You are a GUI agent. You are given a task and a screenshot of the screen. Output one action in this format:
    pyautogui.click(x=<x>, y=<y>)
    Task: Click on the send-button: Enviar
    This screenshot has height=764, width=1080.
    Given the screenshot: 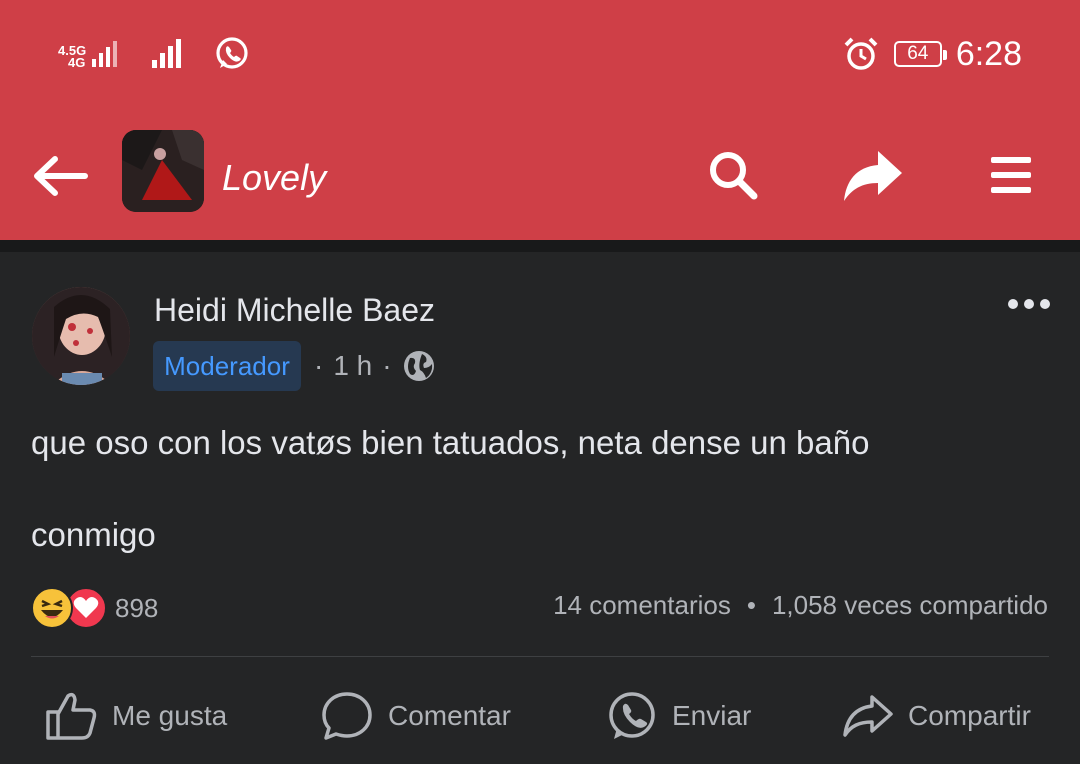 What is the action you would take?
    pyautogui.click(x=677, y=716)
    